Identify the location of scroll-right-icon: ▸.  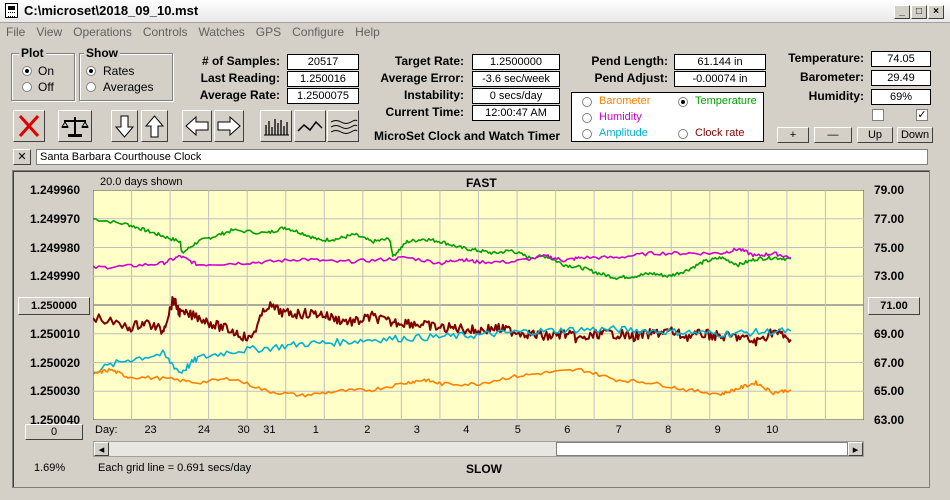
(855, 449).